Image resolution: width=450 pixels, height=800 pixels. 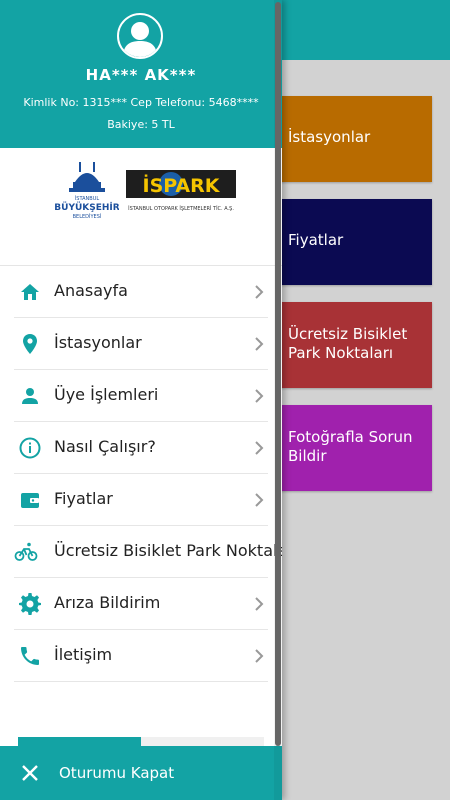 I want to click on gear-icon, so click(x=30, y=604).